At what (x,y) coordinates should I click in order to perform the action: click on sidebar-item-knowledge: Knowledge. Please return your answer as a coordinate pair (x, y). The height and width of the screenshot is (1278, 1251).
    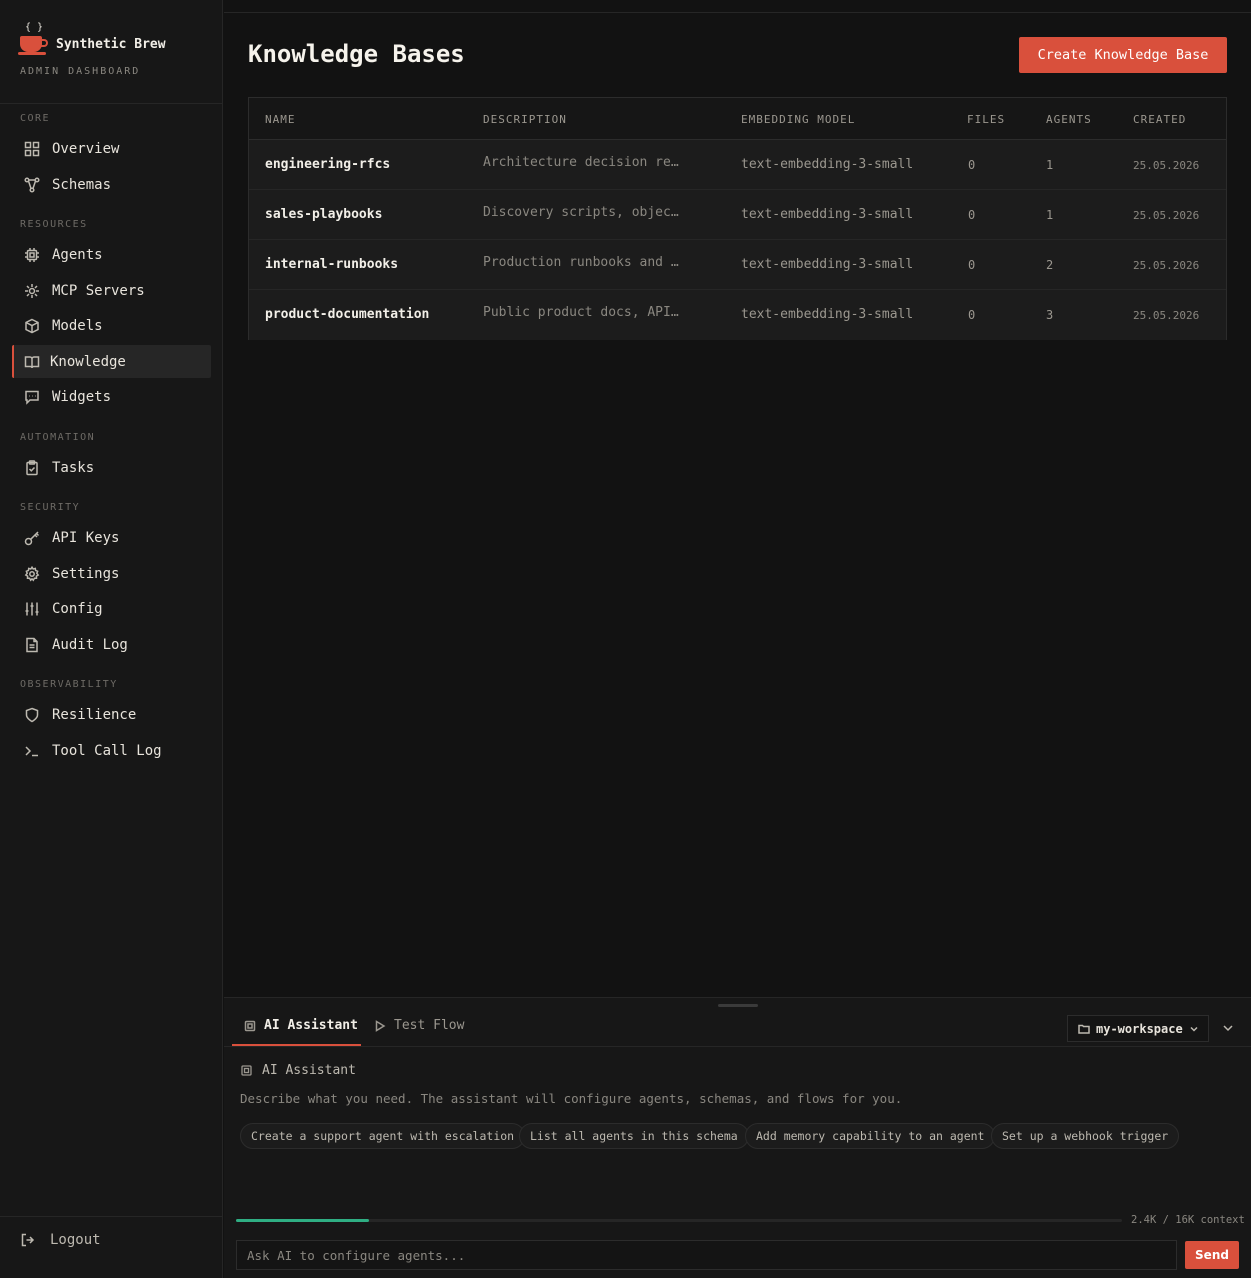
    Looking at the image, I should click on (111, 361).